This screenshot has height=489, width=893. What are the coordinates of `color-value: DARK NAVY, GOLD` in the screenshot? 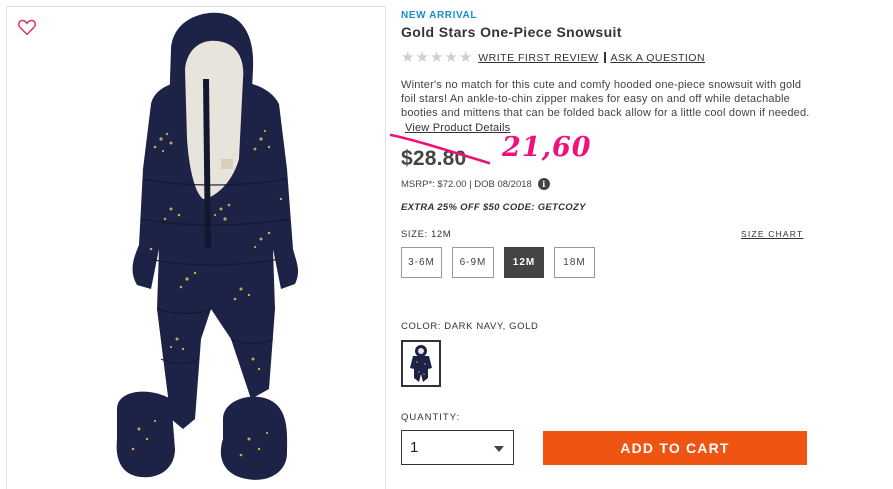 It's located at (491, 326).